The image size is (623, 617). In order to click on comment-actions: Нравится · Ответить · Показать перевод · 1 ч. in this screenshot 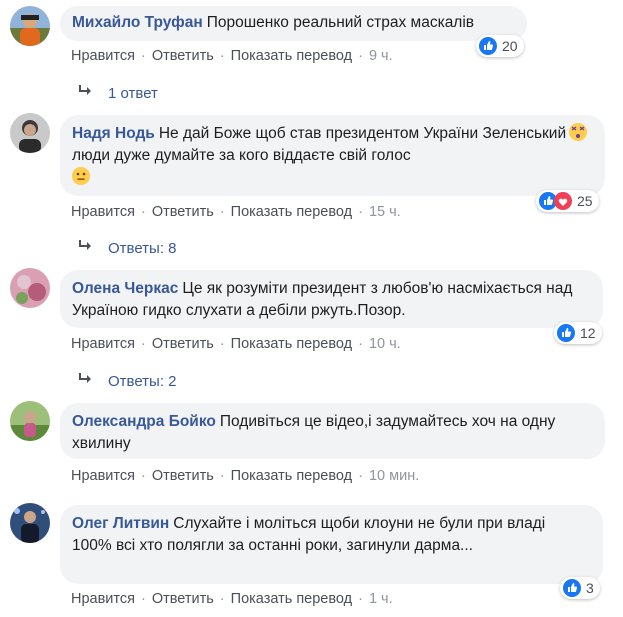, I will do `click(232, 599)`.